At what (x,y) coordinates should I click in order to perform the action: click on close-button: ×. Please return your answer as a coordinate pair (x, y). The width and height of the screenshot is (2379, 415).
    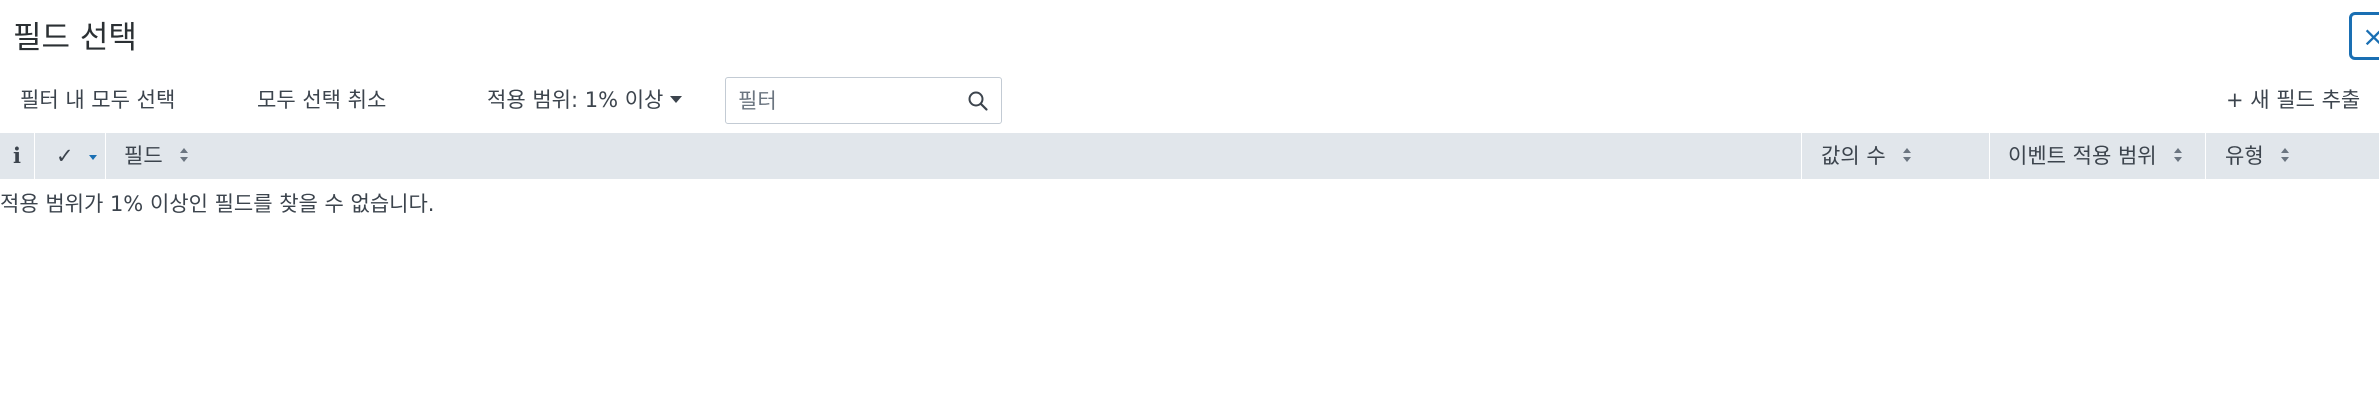
    Looking at the image, I should click on (2364, 36).